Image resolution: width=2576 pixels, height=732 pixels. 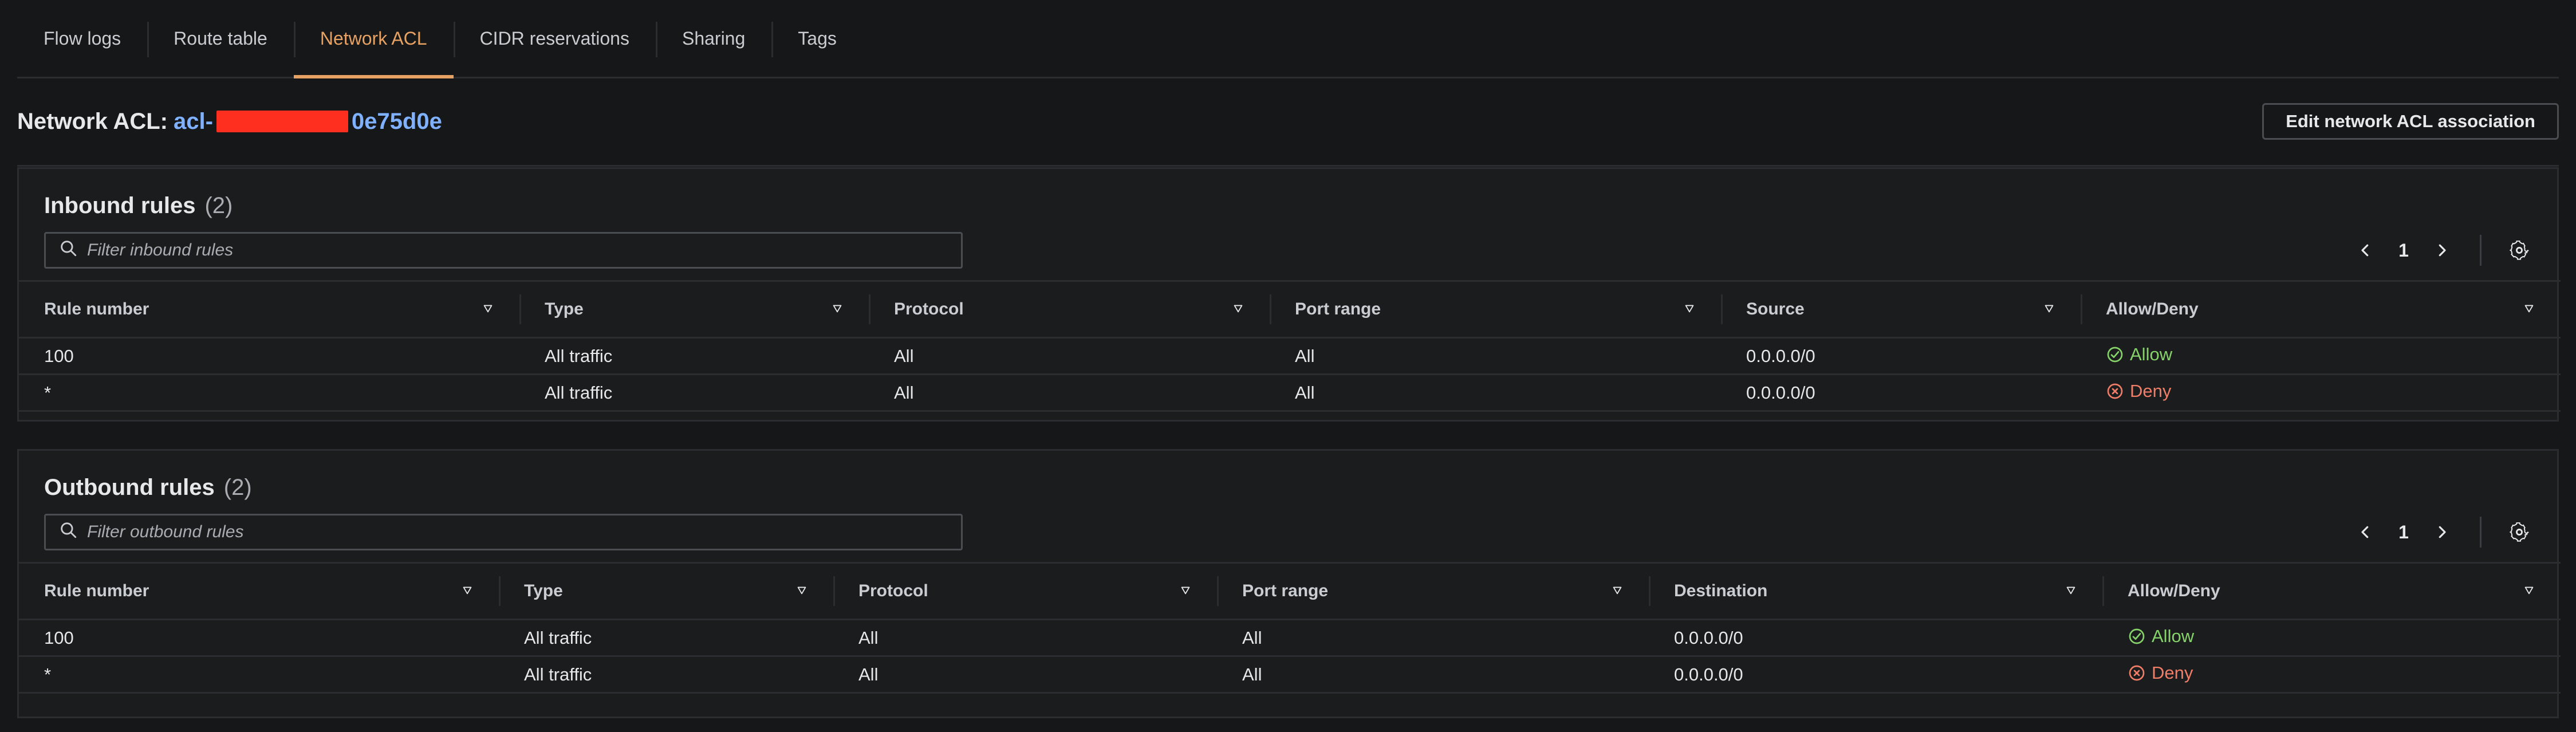 What do you see at coordinates (1290, 357) in the screenshot?
I see `table-row: 100 All traffic All All 0.0.0.0/0 Allow` at bounding box center [1290, 357].